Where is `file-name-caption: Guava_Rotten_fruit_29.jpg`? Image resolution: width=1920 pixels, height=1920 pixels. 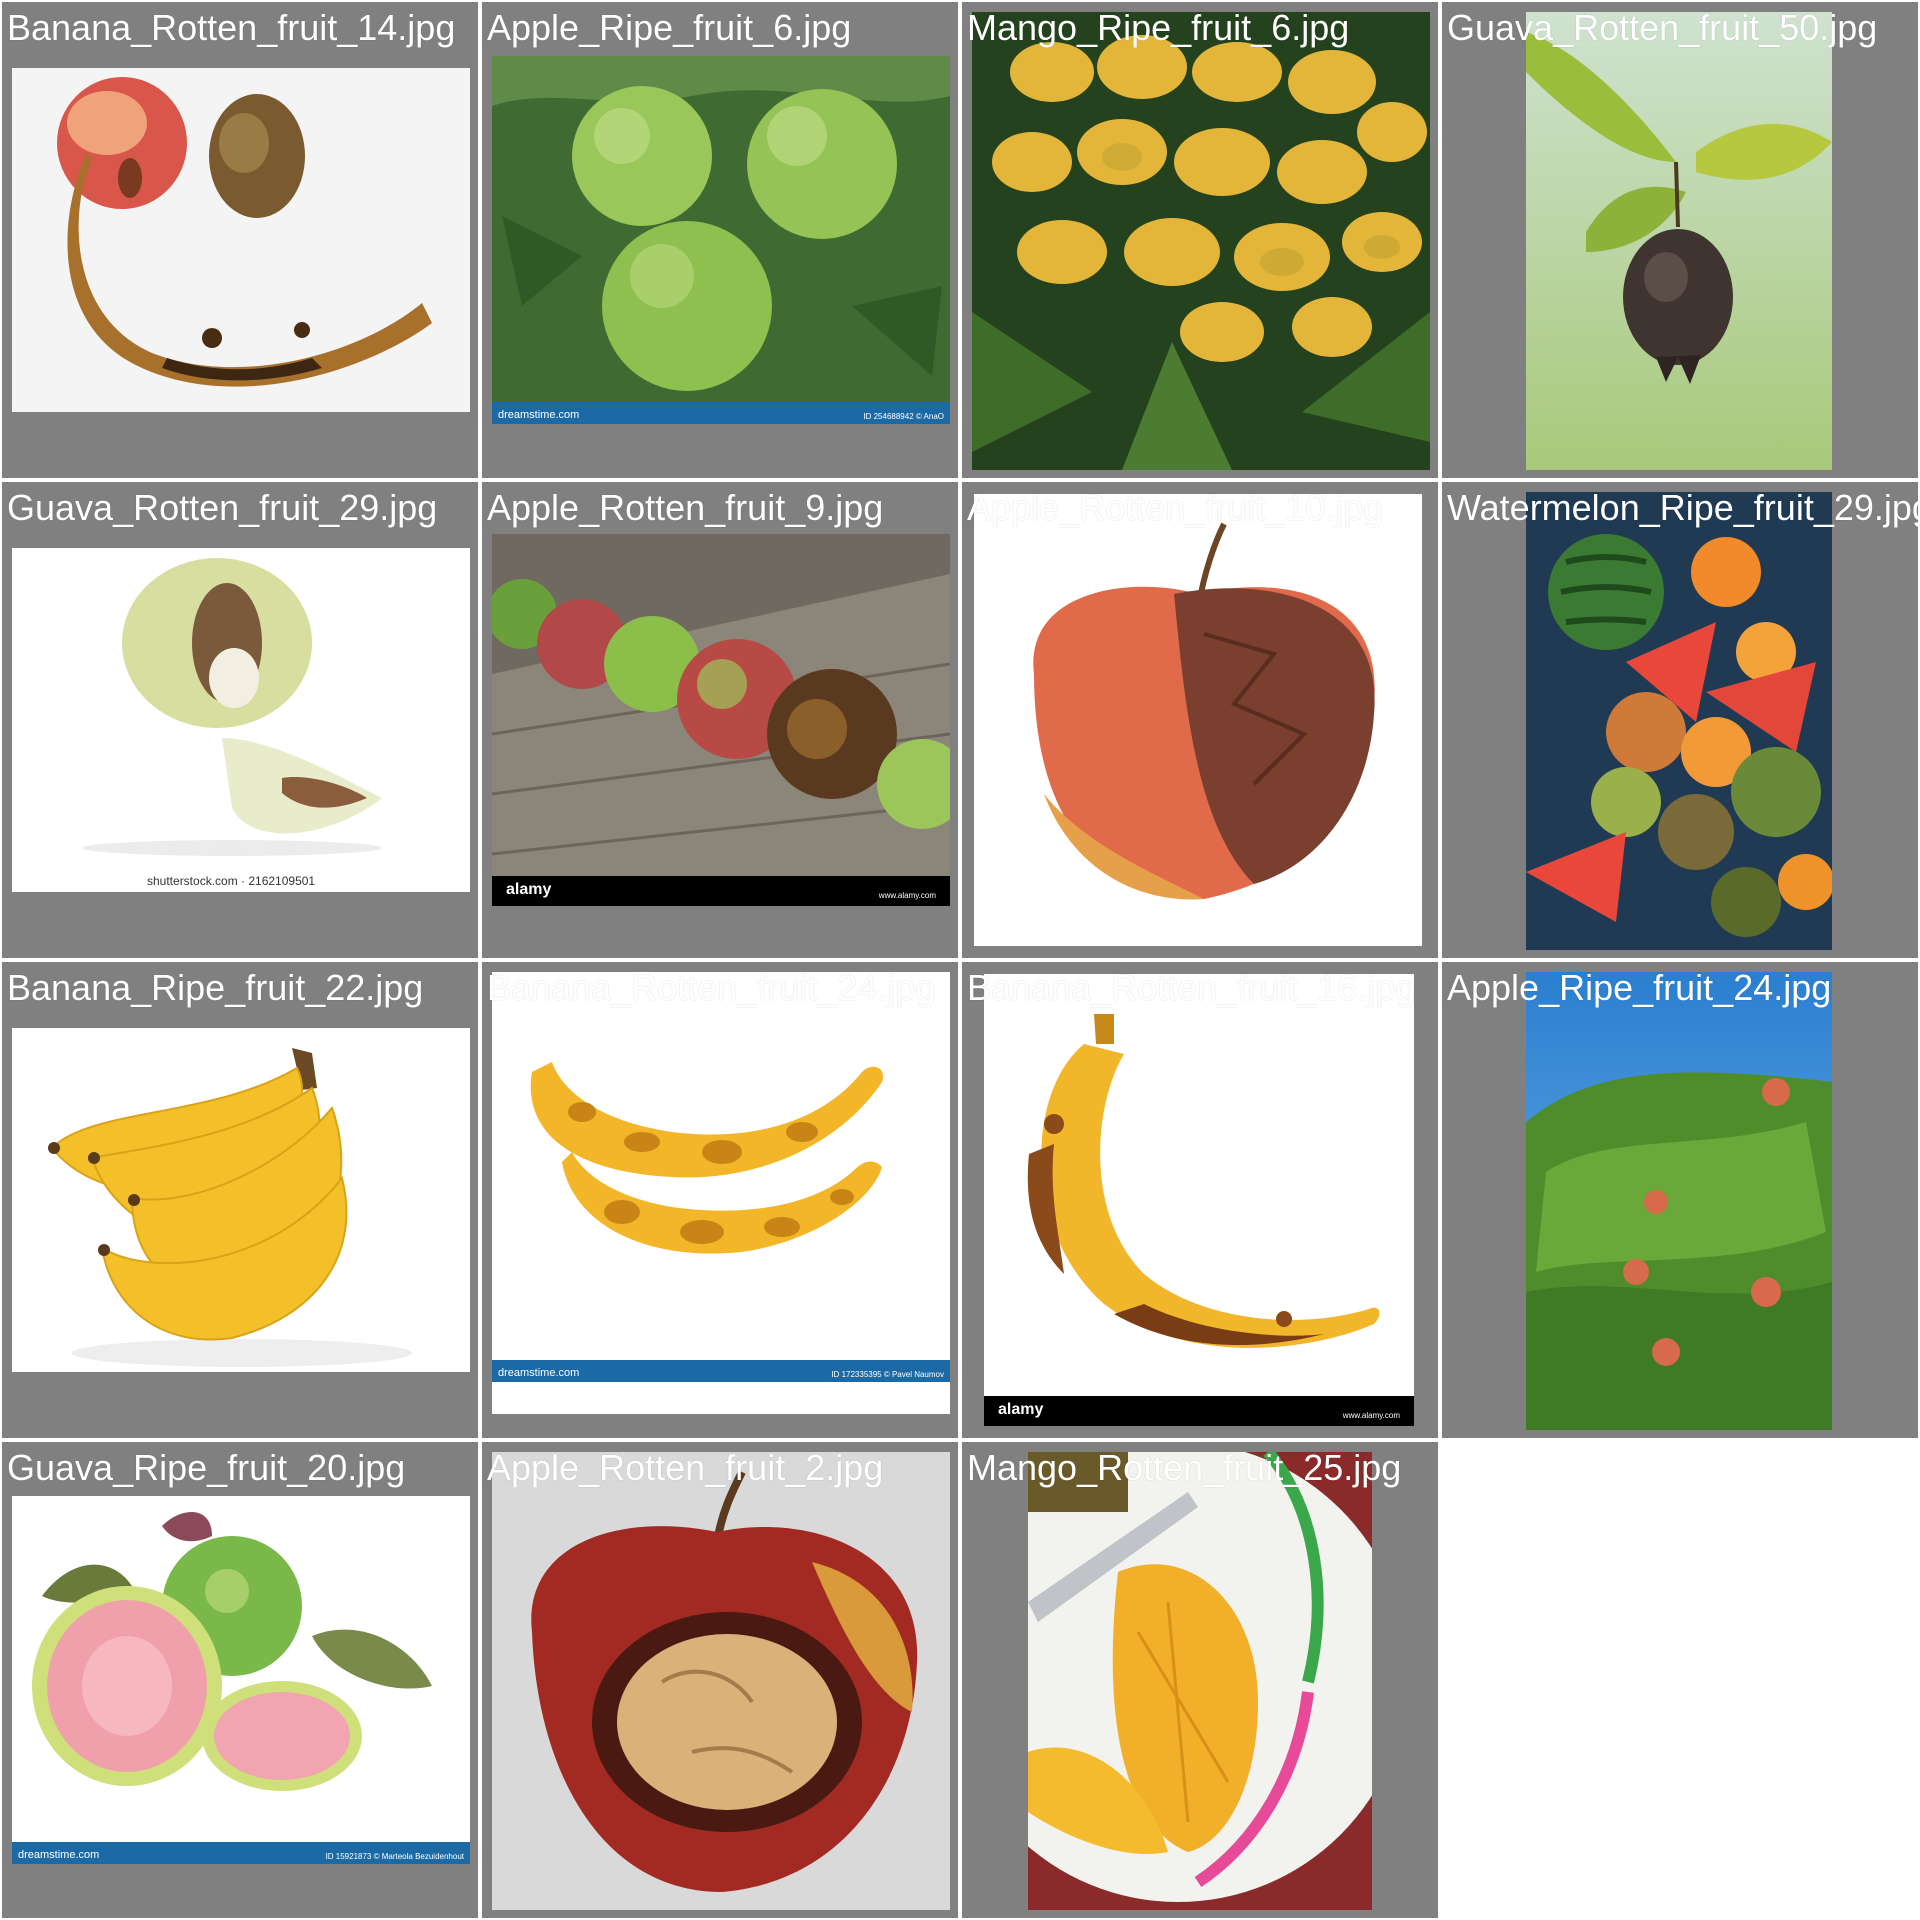 file-name-caption: Guava_Rotten_fruit_29.jpg is located at coordinates (222, 507).